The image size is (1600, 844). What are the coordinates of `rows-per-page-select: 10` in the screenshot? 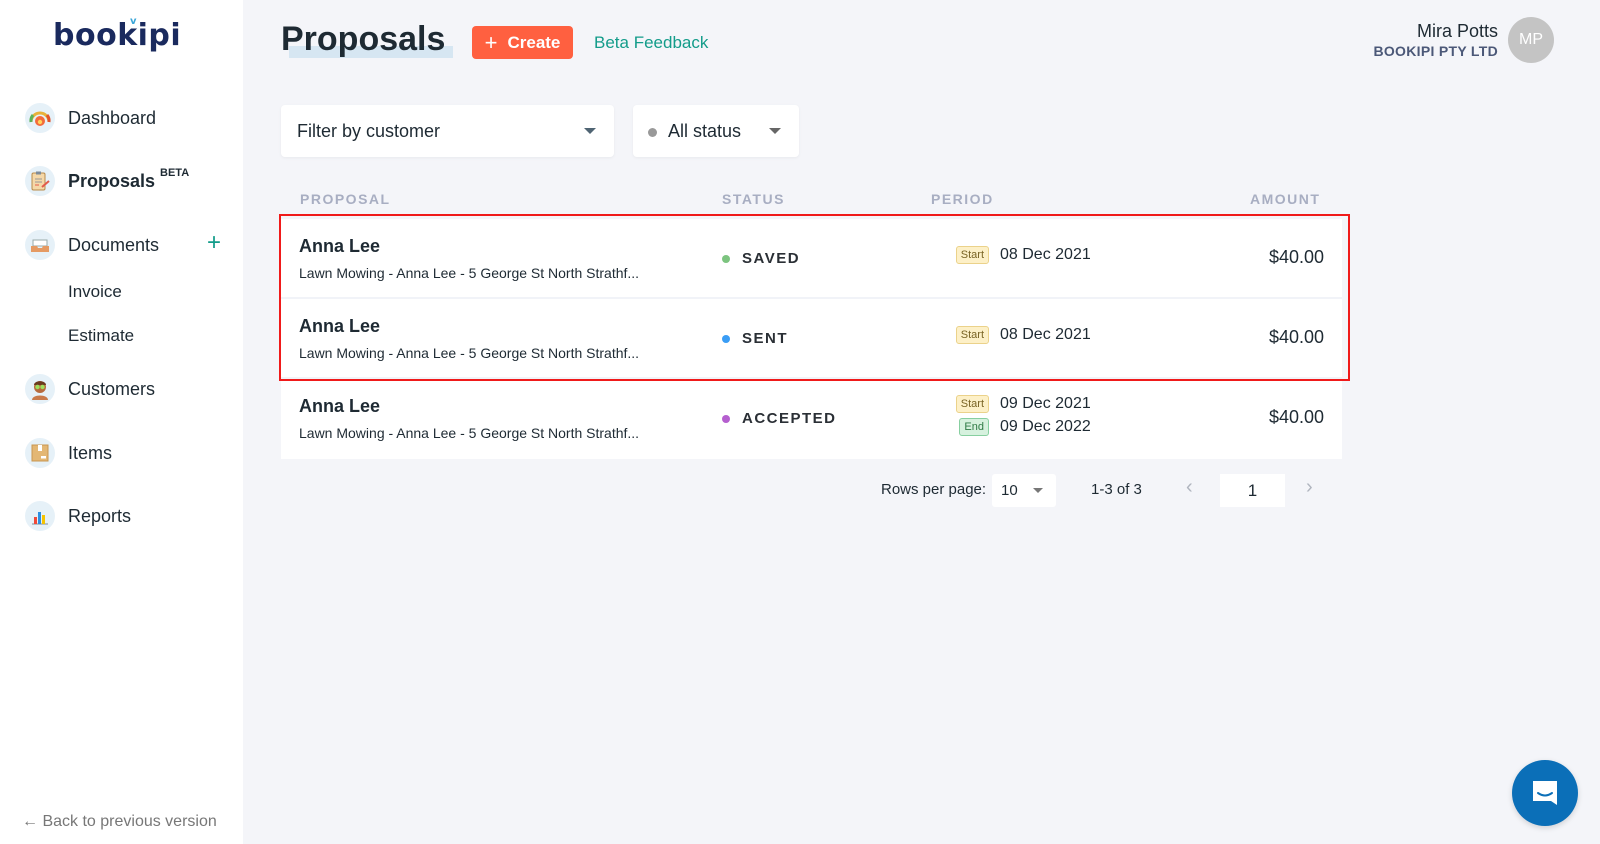 It's located at (1024, 490).